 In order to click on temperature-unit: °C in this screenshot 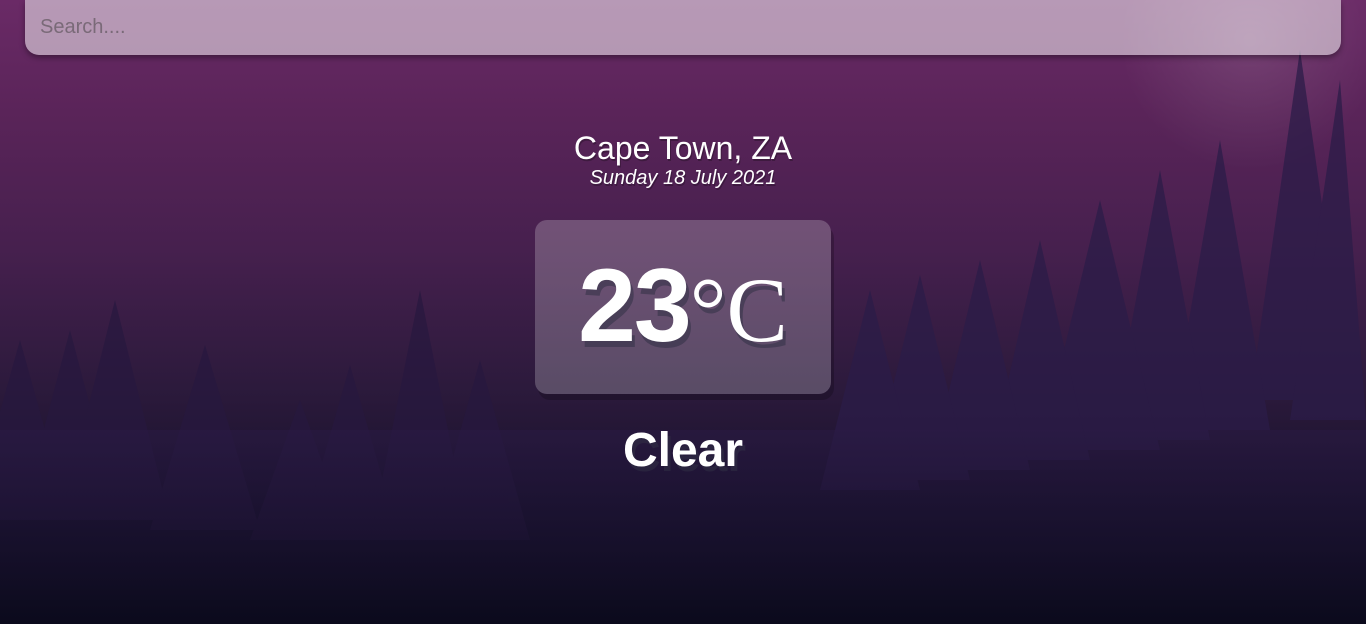, I will do `click(738, 310)`.